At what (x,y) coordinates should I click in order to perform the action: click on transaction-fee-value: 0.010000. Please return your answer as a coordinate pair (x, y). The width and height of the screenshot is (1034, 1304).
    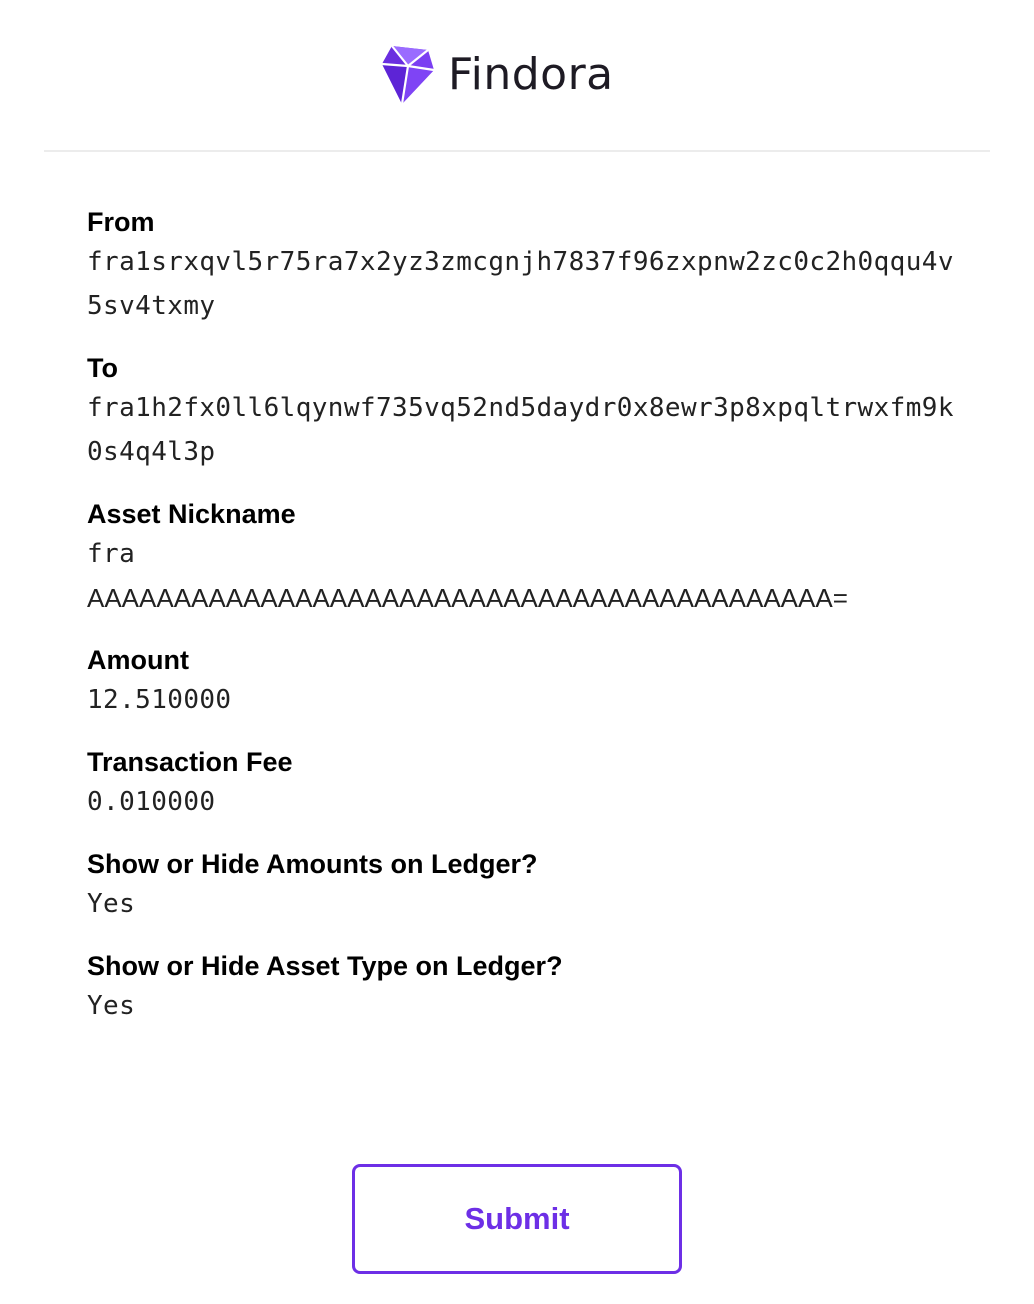
    Looking at the image, I should click on (151, 802).